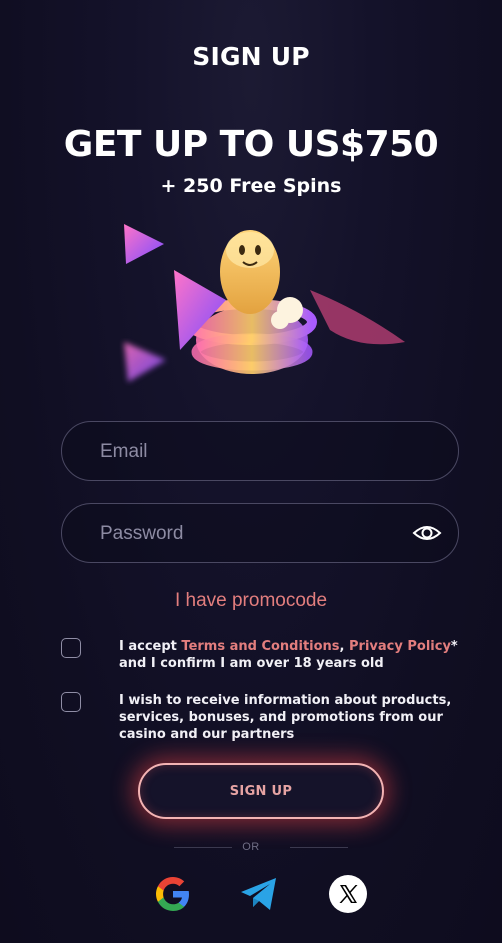 This screenshot has width=502, height=943. What do you see at coordinates (260, 646) in the screenshot?
I see `terms-link: Terms and Conditions` at bounding box center [260, 646].